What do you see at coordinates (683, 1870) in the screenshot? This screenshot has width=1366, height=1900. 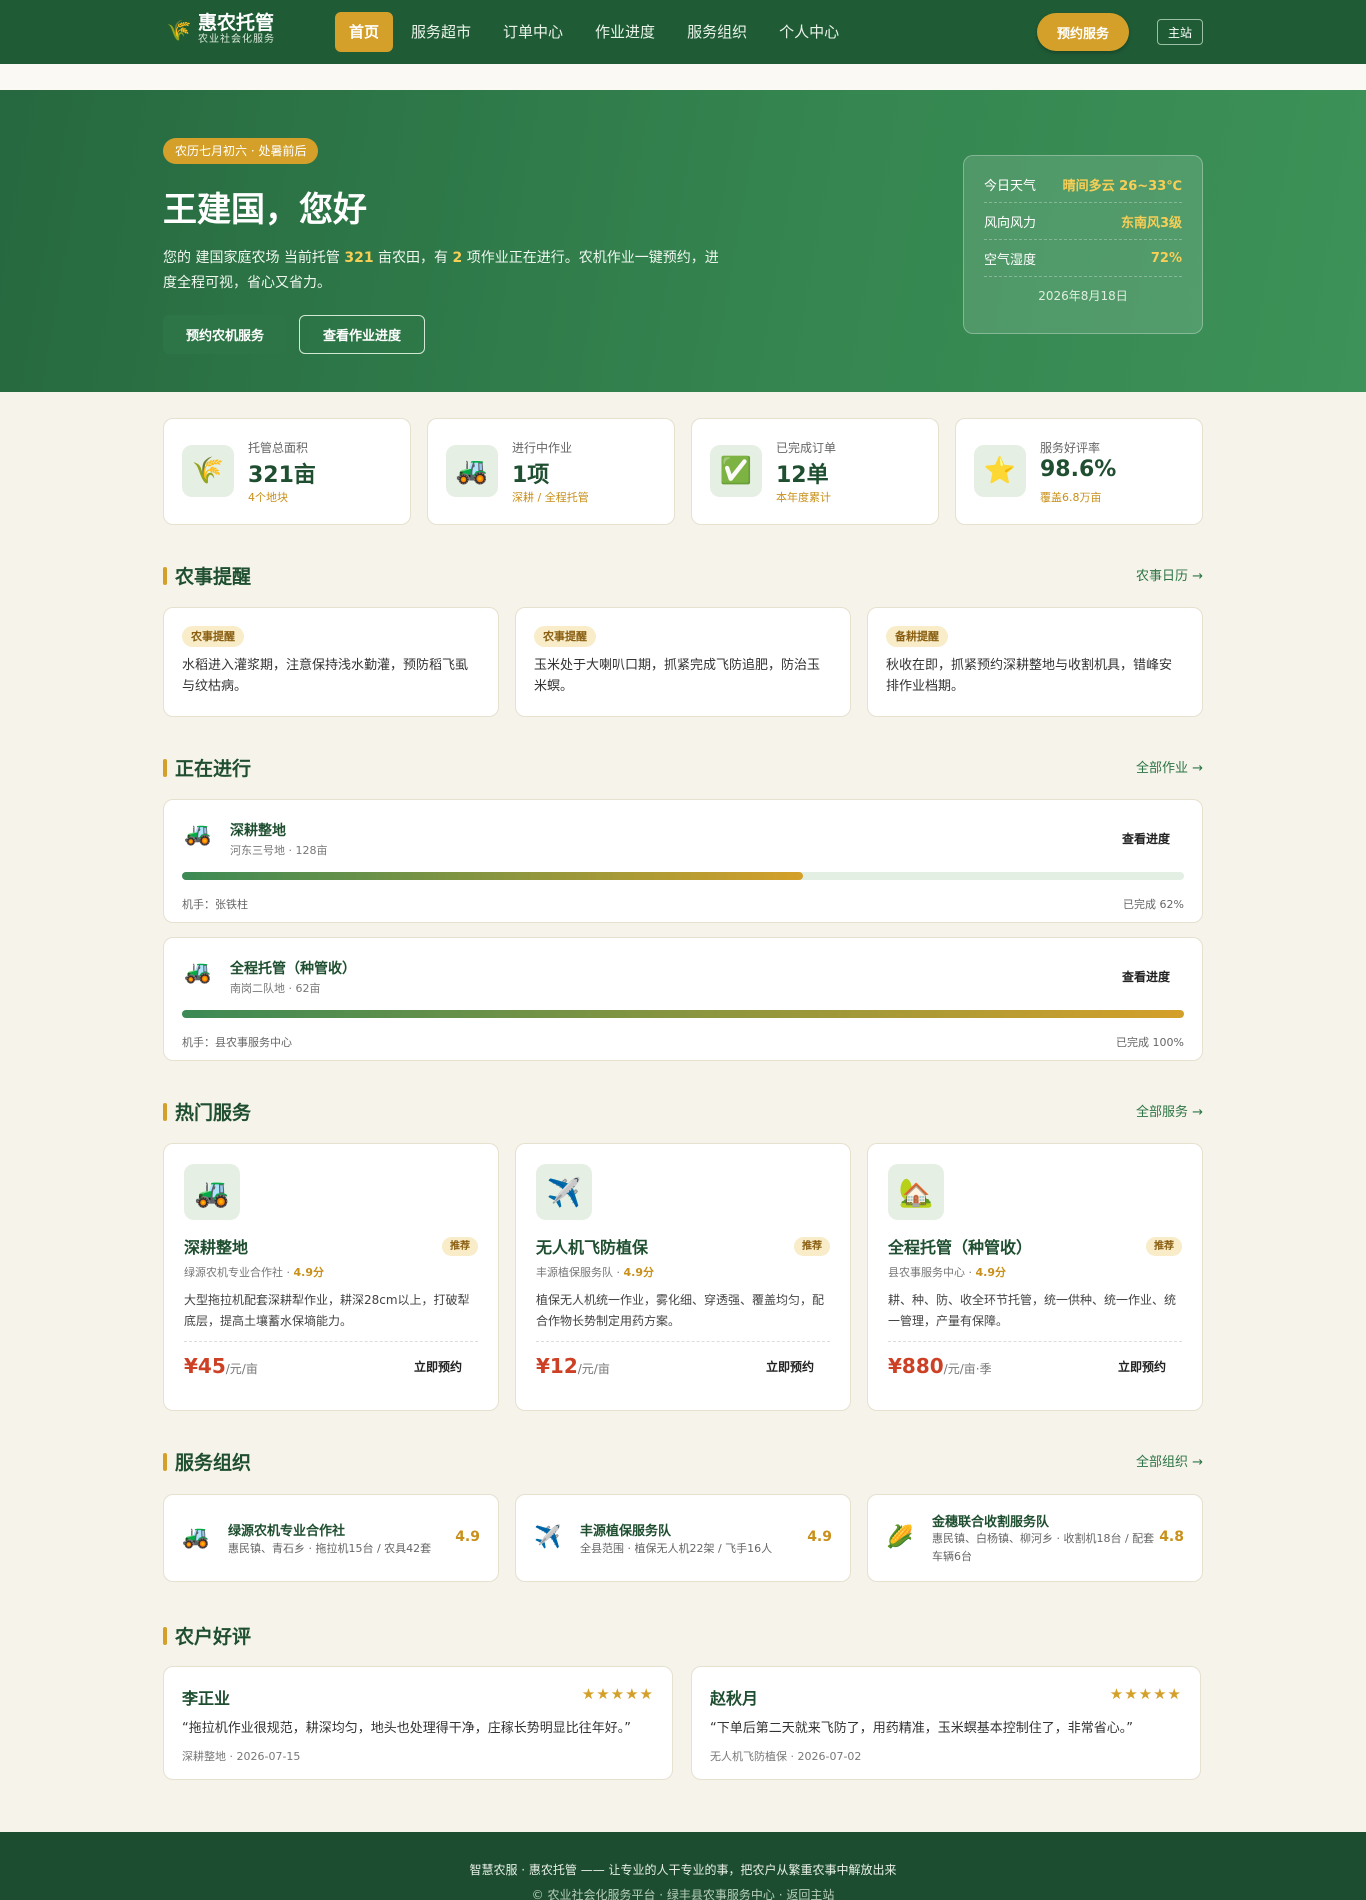 I see `footer-slogan: 智慧农服 · 惠农托管 —— 让专业的人干专业的事，把农户从繁重农事中解放出来` at bounding box center [683, 1870].